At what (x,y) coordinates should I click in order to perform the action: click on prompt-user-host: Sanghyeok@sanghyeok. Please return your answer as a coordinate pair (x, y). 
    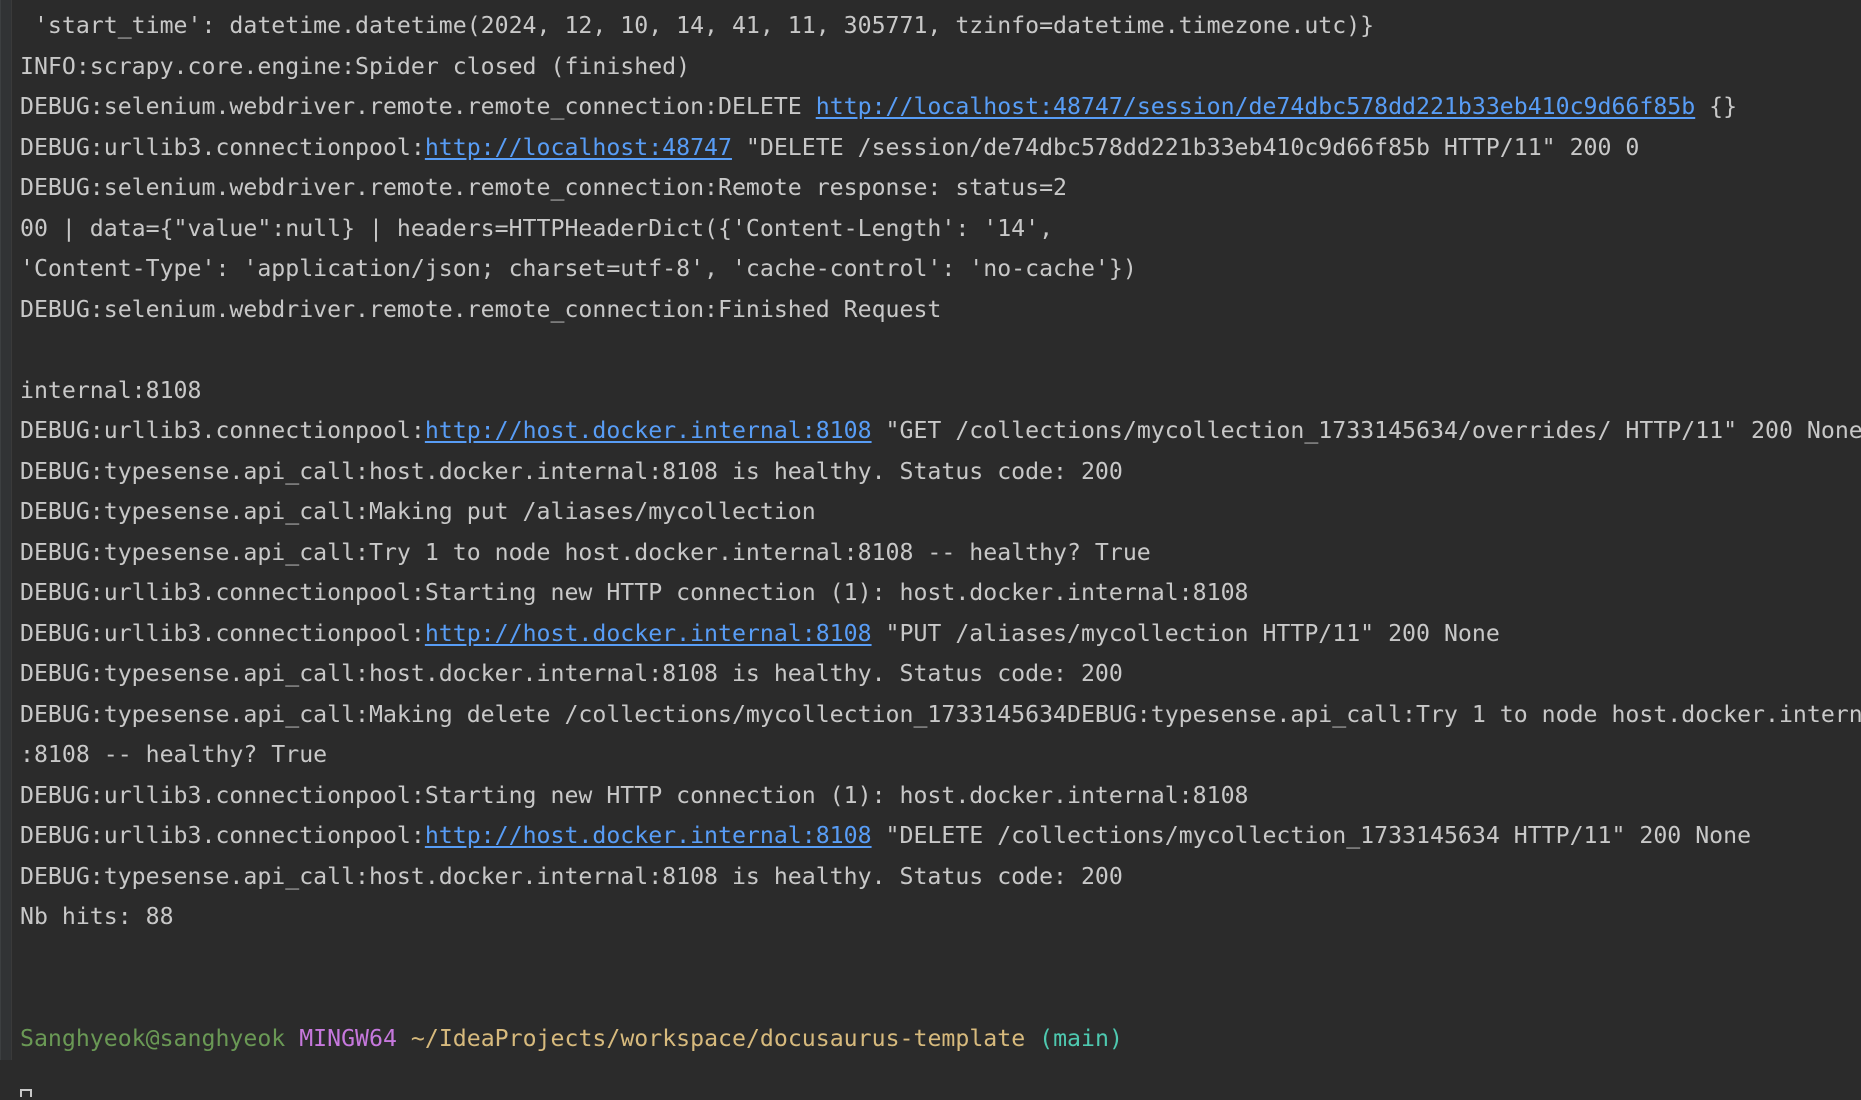
    Looking at the image, I should click on (153, 1038).